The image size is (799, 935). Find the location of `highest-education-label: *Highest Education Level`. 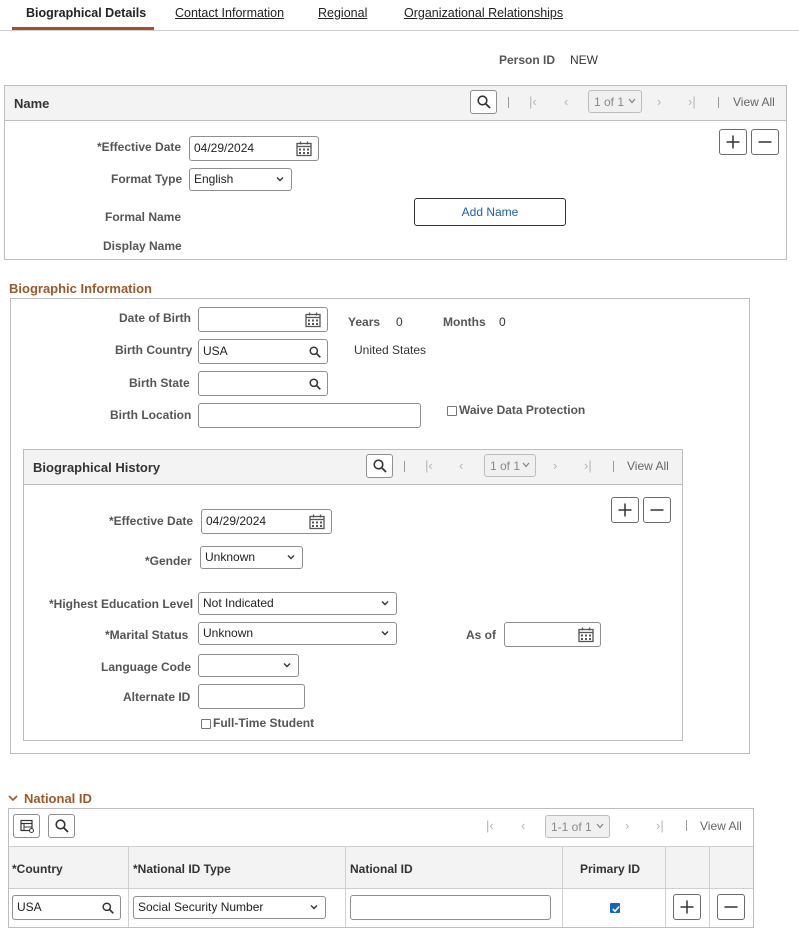

highest-education-label: *Highest Education Level is located at coordinates (121, 604).